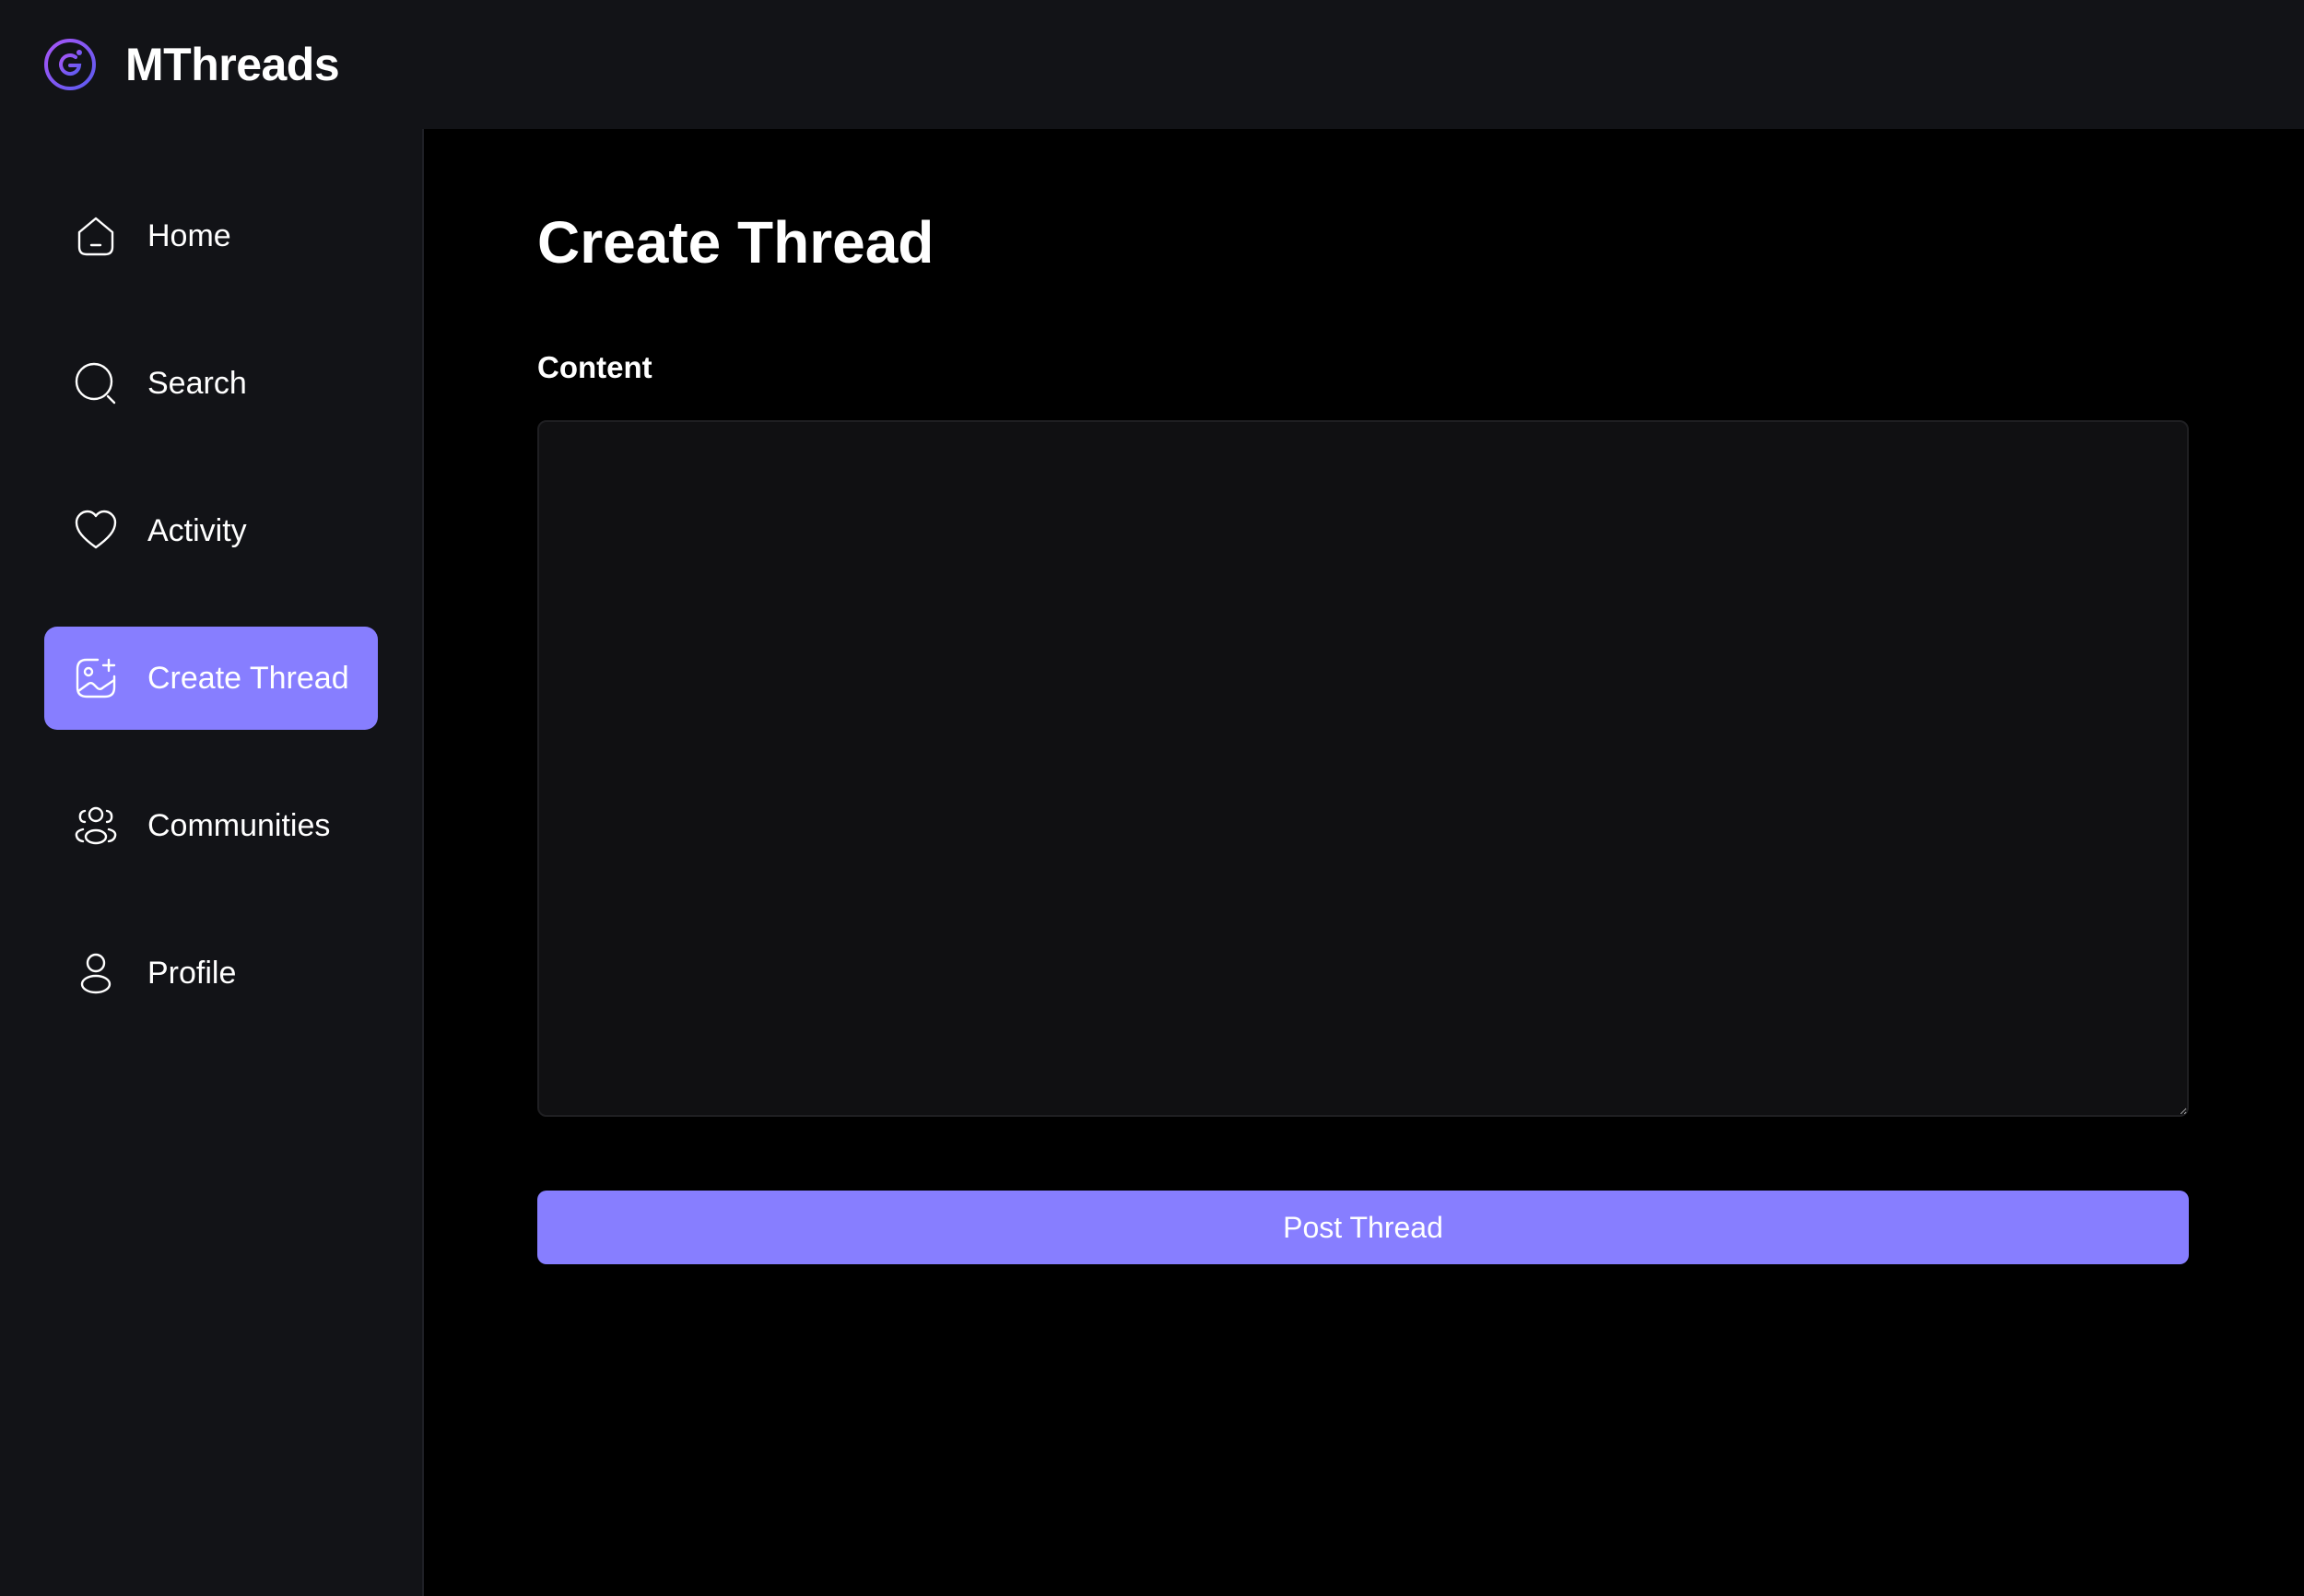 Image resolution: width=2304 pixels, height=1596 pixels. I want to click on user-icon, so click(96, 973).